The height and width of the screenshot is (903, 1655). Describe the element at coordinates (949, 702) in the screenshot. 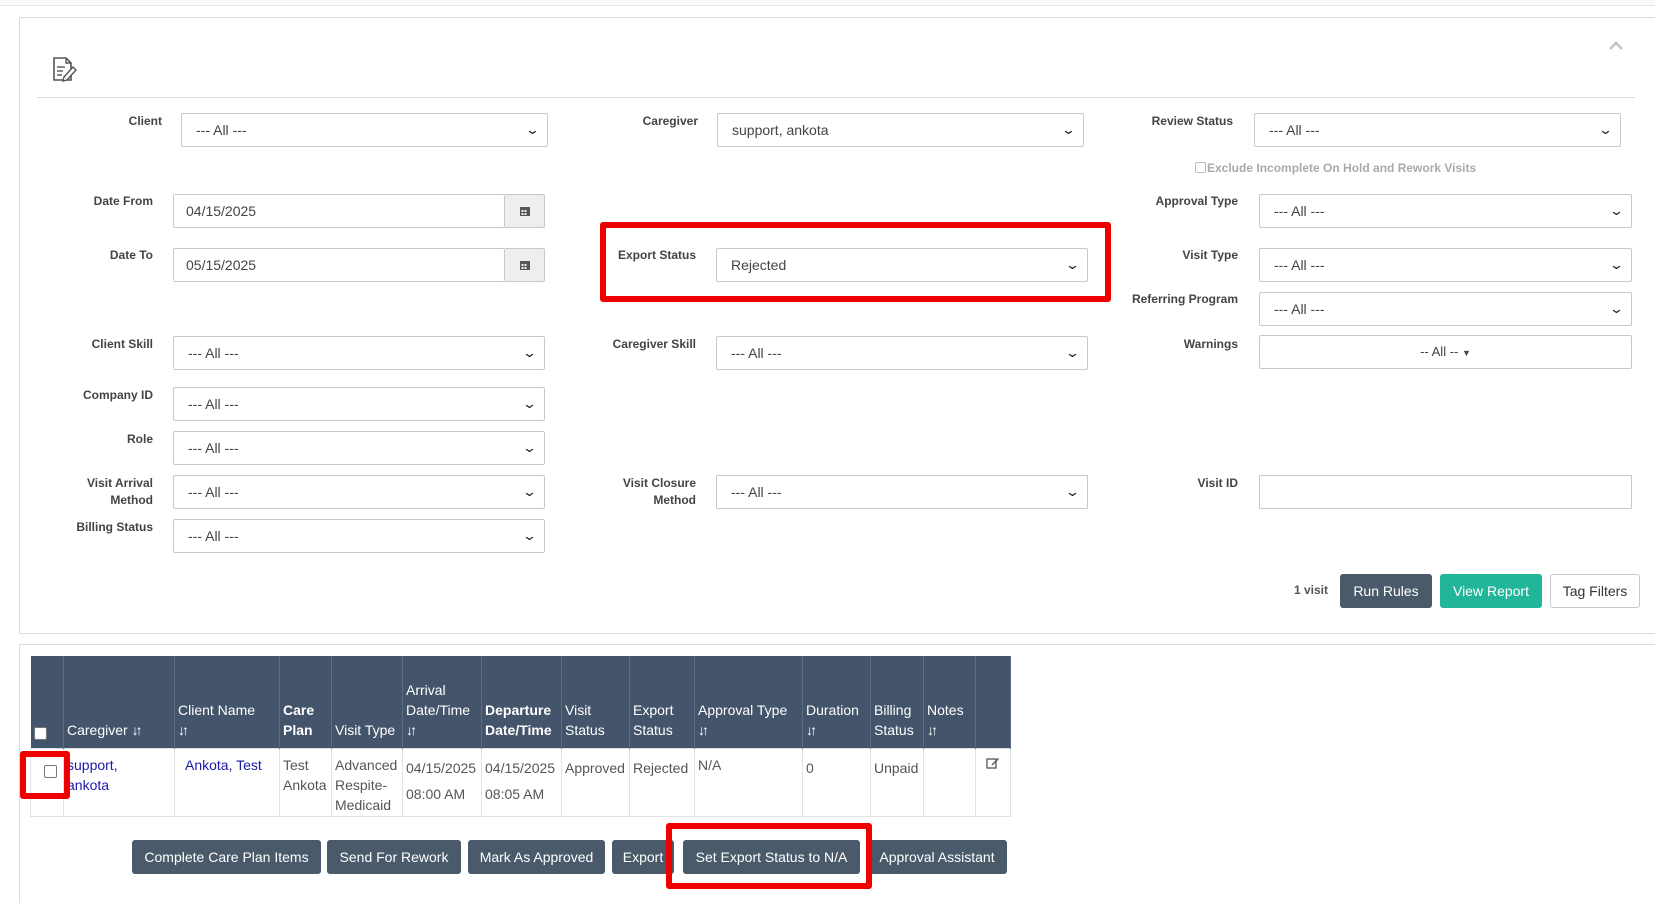

I see `notes-header: Notes ↓↑` at that location.